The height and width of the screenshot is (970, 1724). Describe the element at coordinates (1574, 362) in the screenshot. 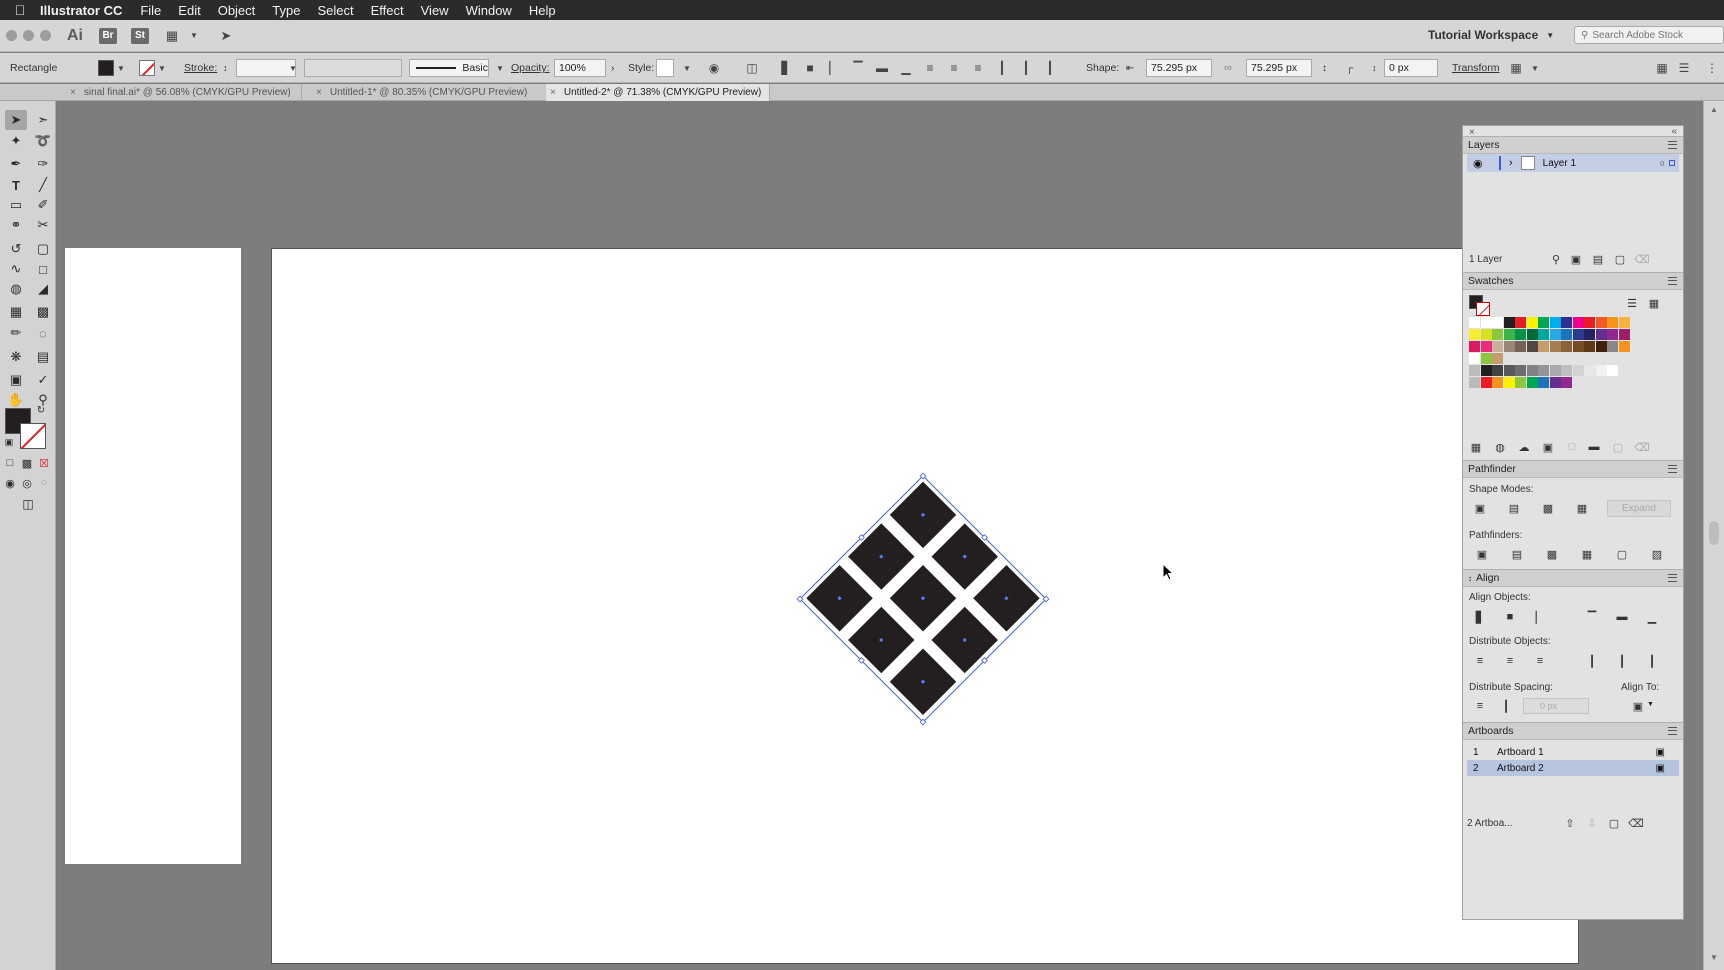

I see `swatch-grid` at that location.